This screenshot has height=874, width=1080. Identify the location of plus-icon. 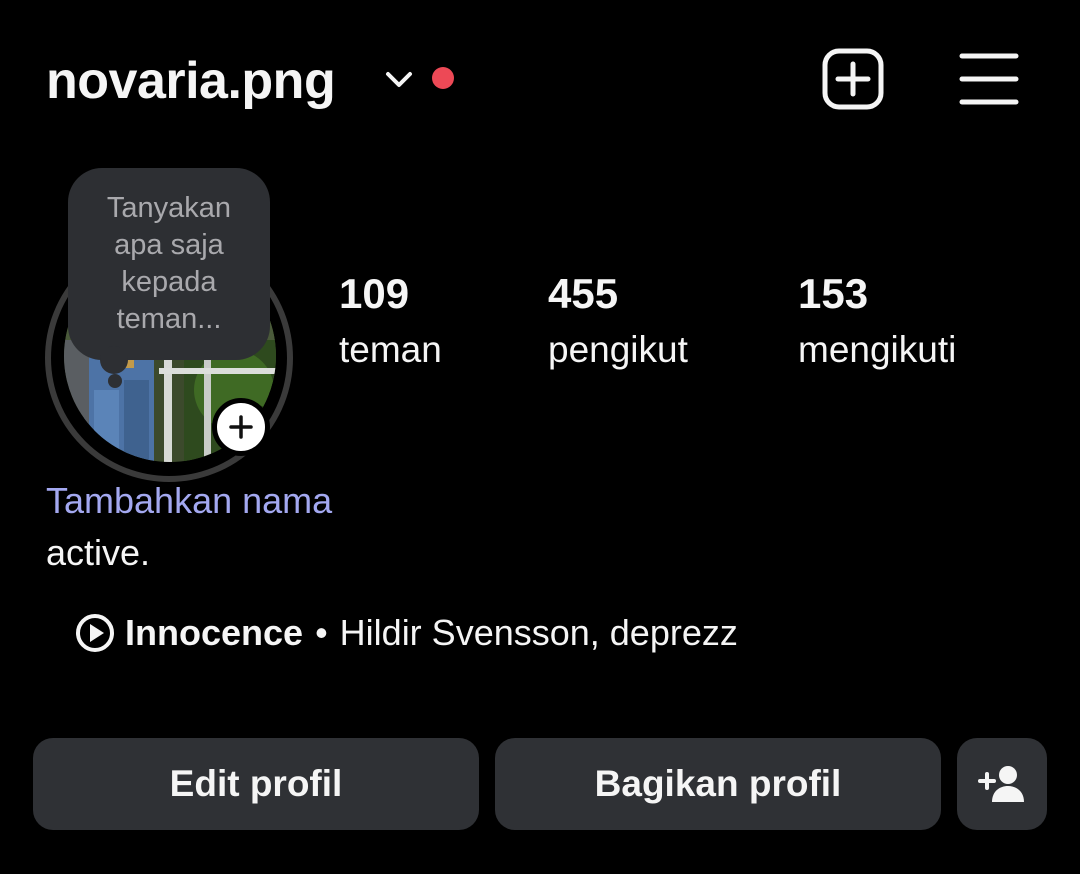
(241, 427).